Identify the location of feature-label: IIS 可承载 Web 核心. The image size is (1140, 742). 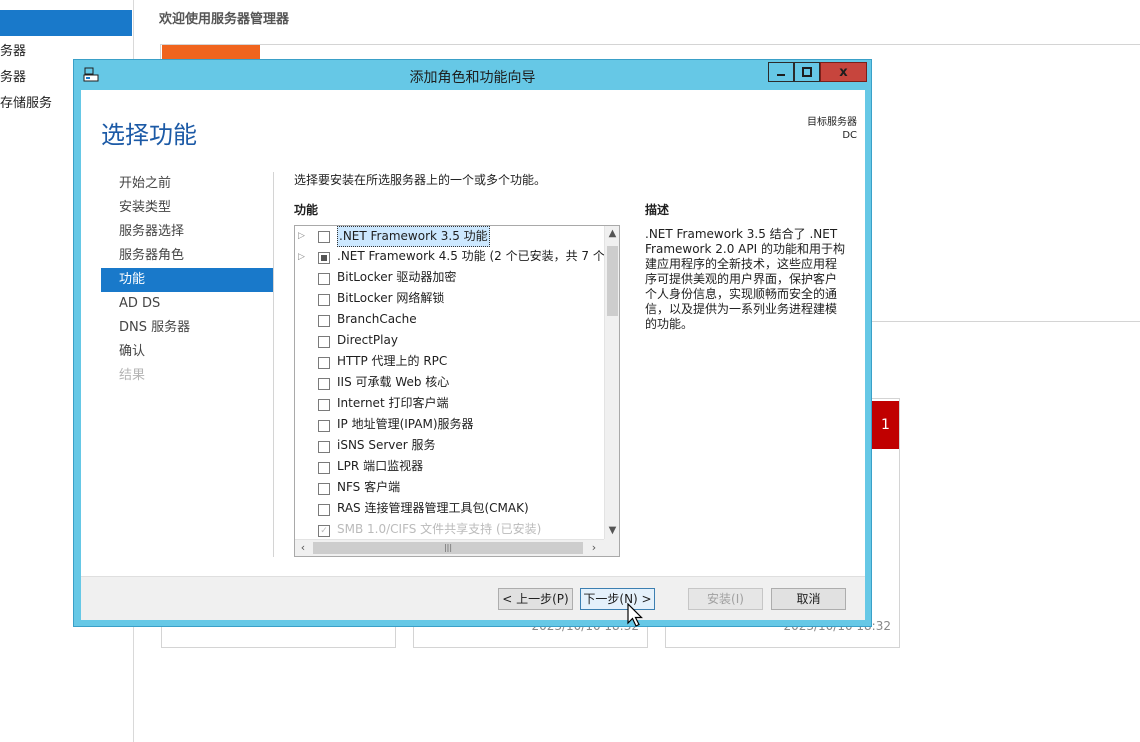
(393, 382).